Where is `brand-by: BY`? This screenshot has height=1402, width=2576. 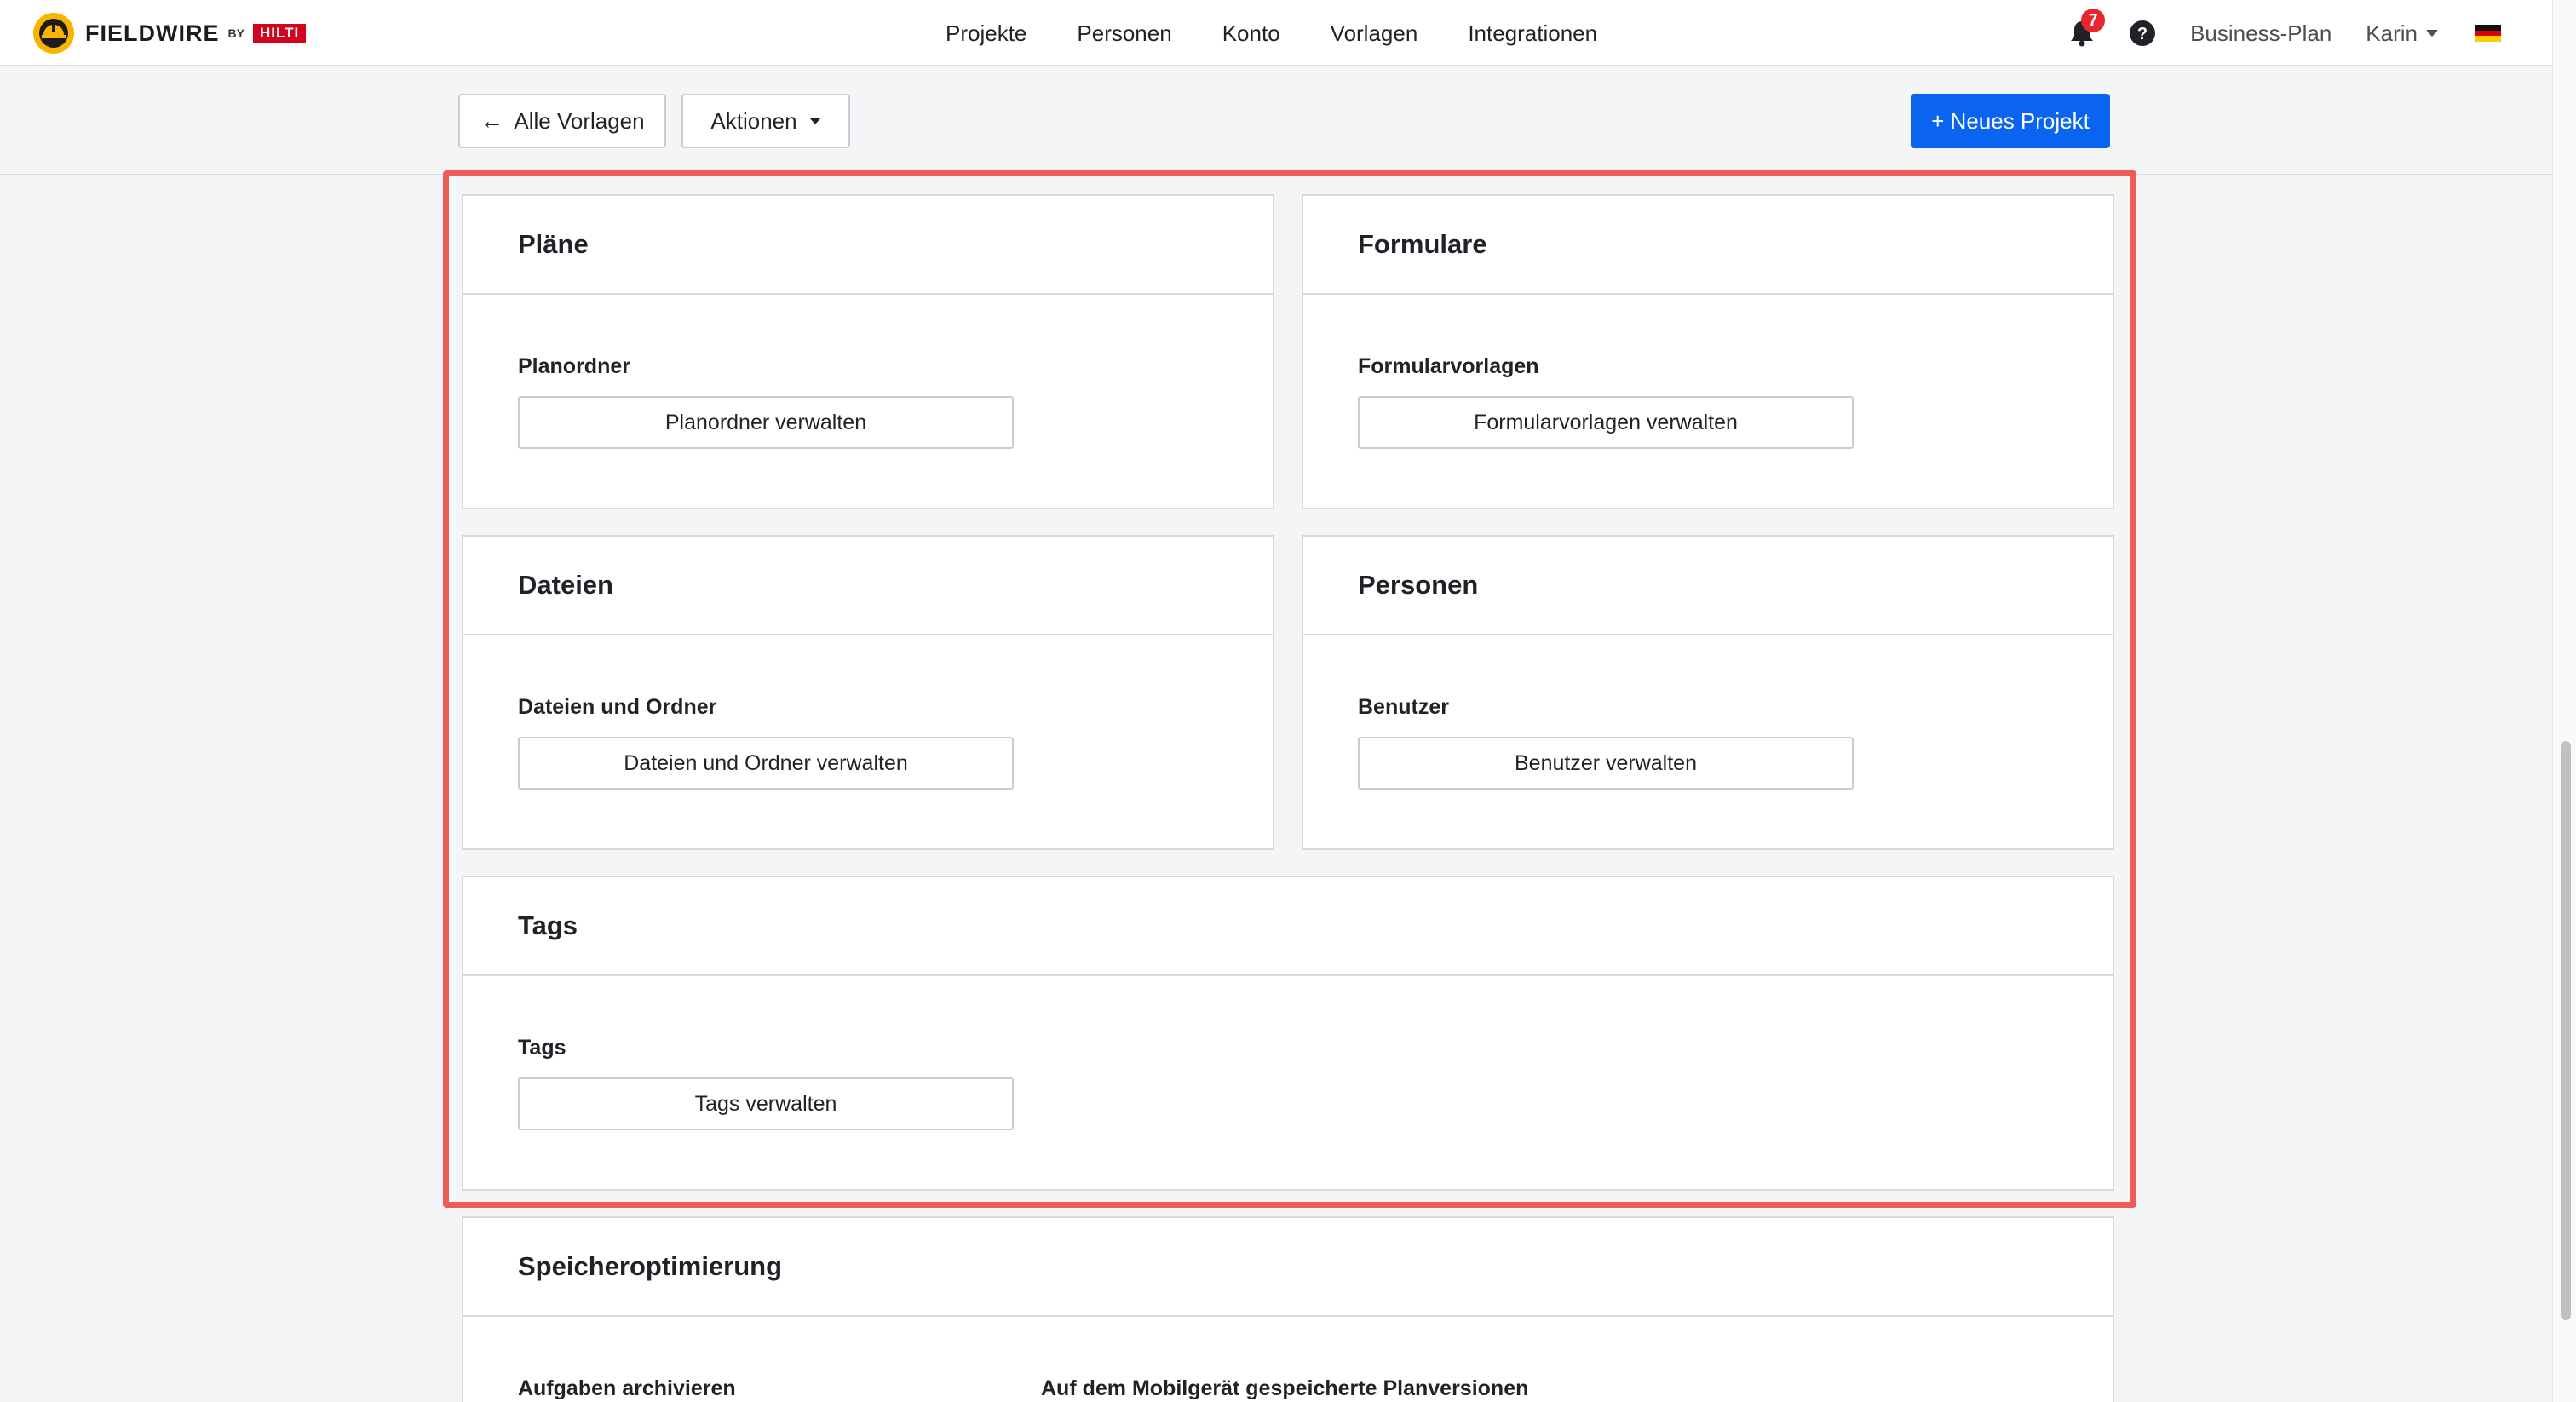 brand-by: BY is located at coordinates (235, 33).